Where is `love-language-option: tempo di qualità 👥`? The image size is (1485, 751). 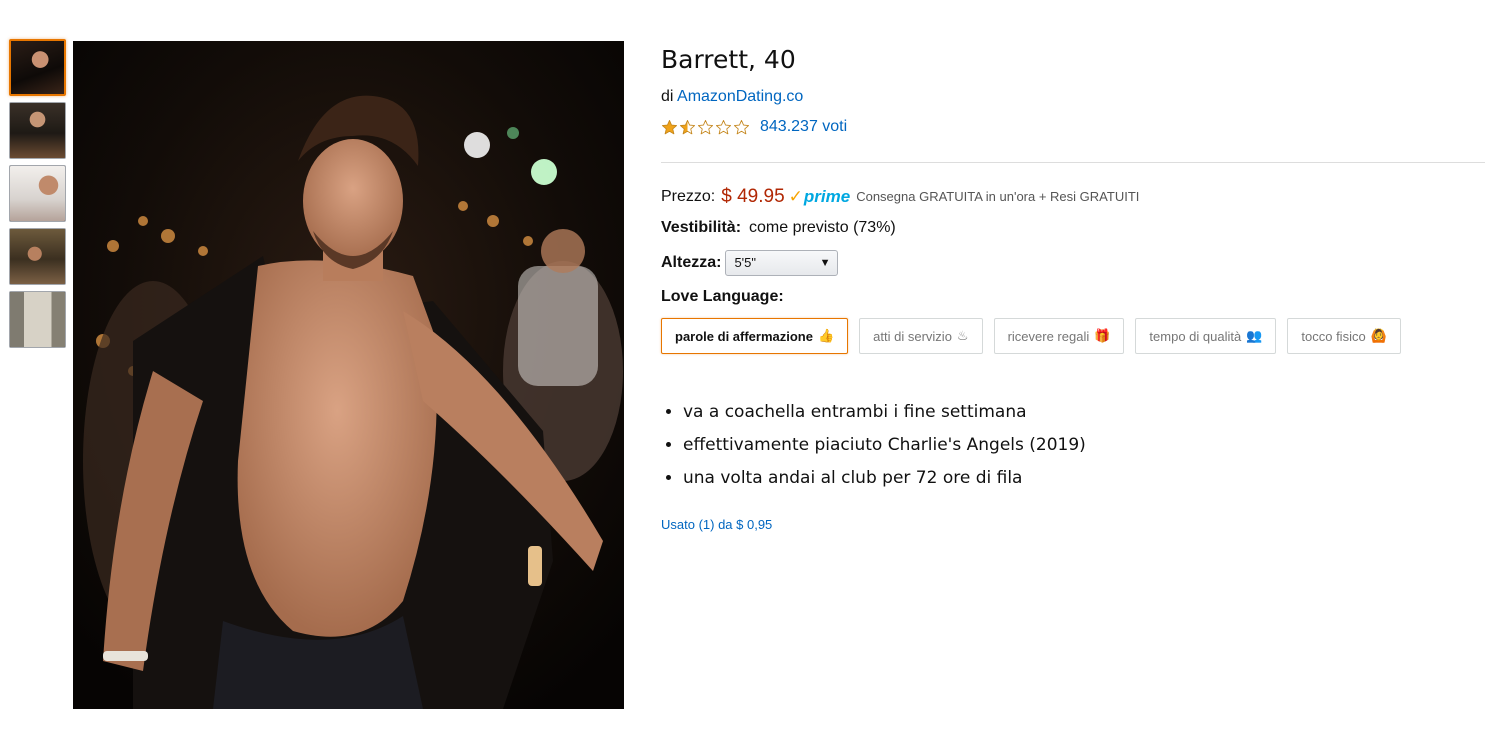
love-language-option: tempo di qualità 👥 is located at coordinates (1206, 336).